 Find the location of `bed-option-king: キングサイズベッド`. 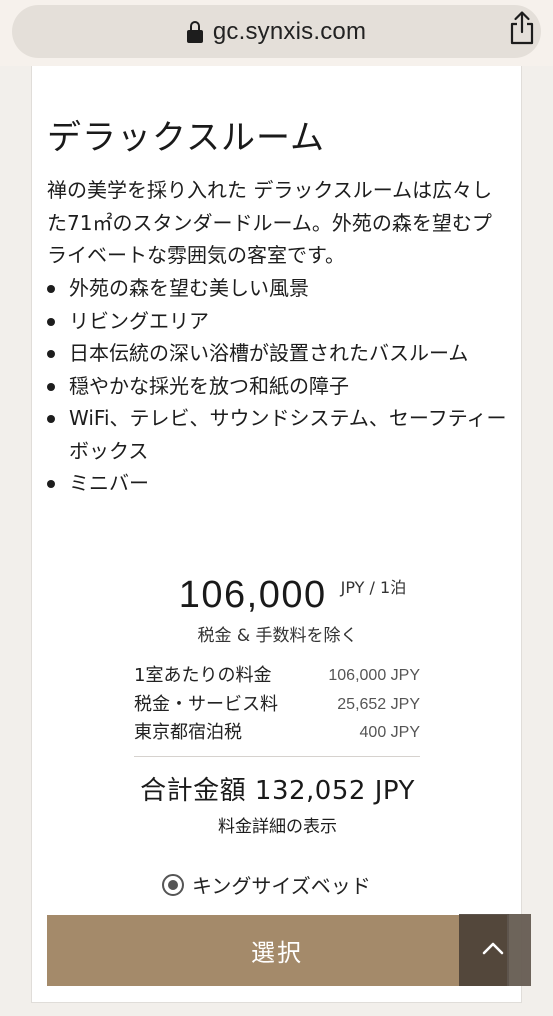

bed-option-king: キングサイズベッド is located at coordinates (266, 884).